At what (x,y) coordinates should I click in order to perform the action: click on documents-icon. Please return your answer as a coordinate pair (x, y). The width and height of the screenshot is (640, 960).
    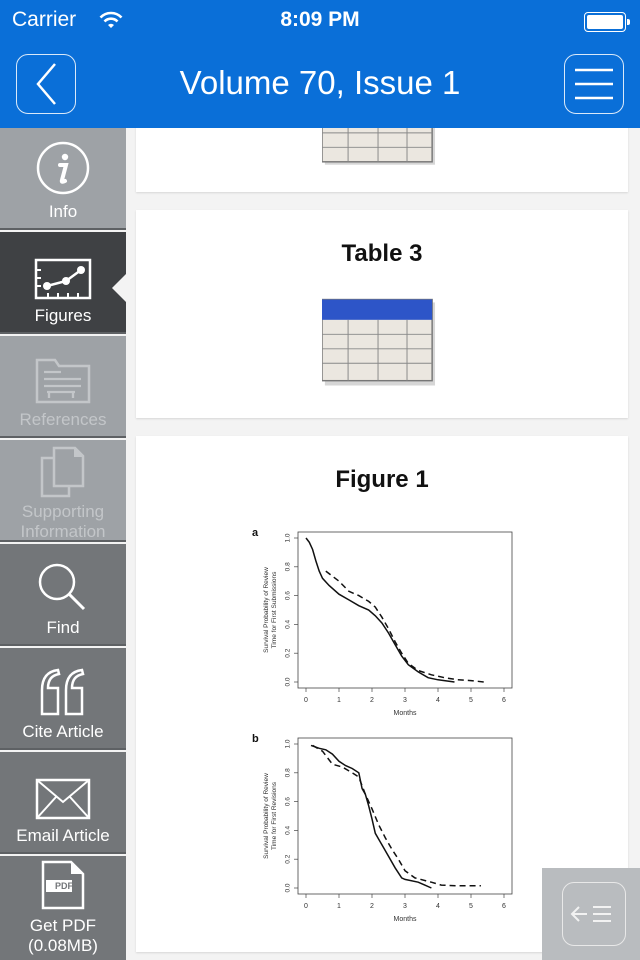
    Looking at the image, I should click on (62, 472).